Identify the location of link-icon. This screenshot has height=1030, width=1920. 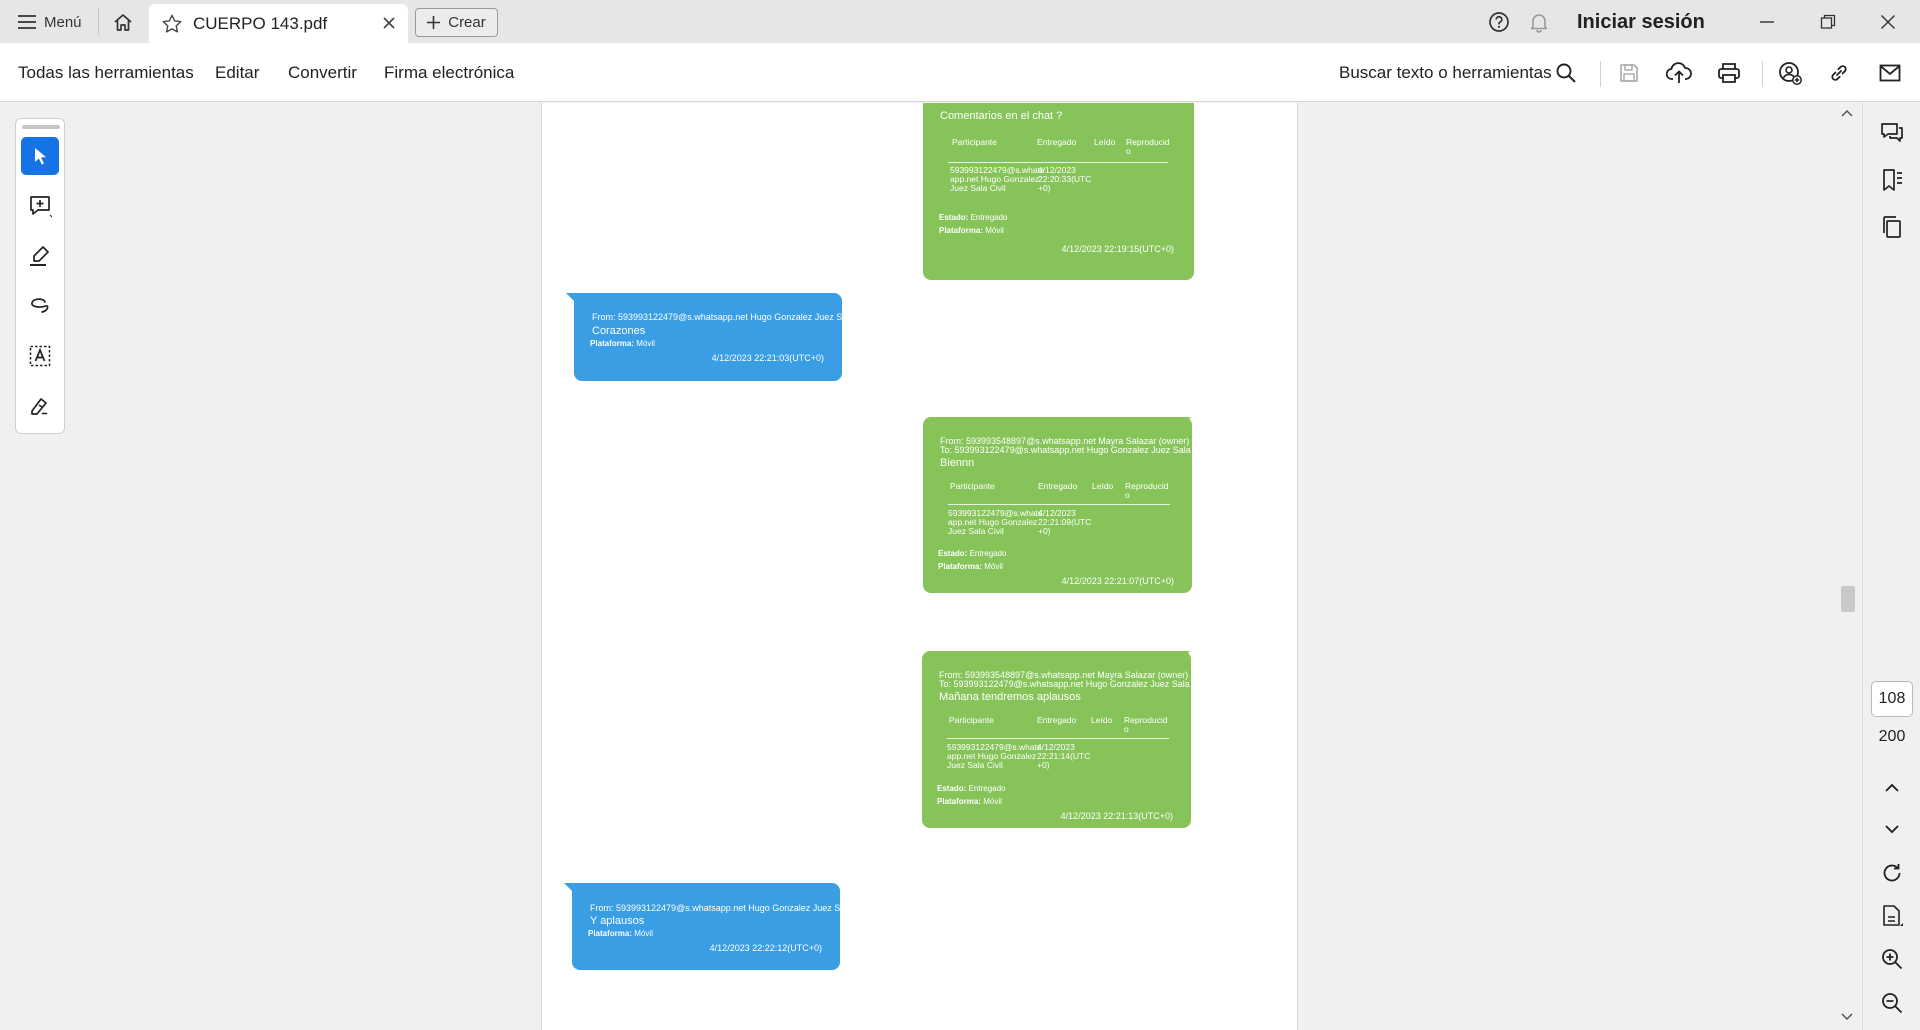
(1839, 73).